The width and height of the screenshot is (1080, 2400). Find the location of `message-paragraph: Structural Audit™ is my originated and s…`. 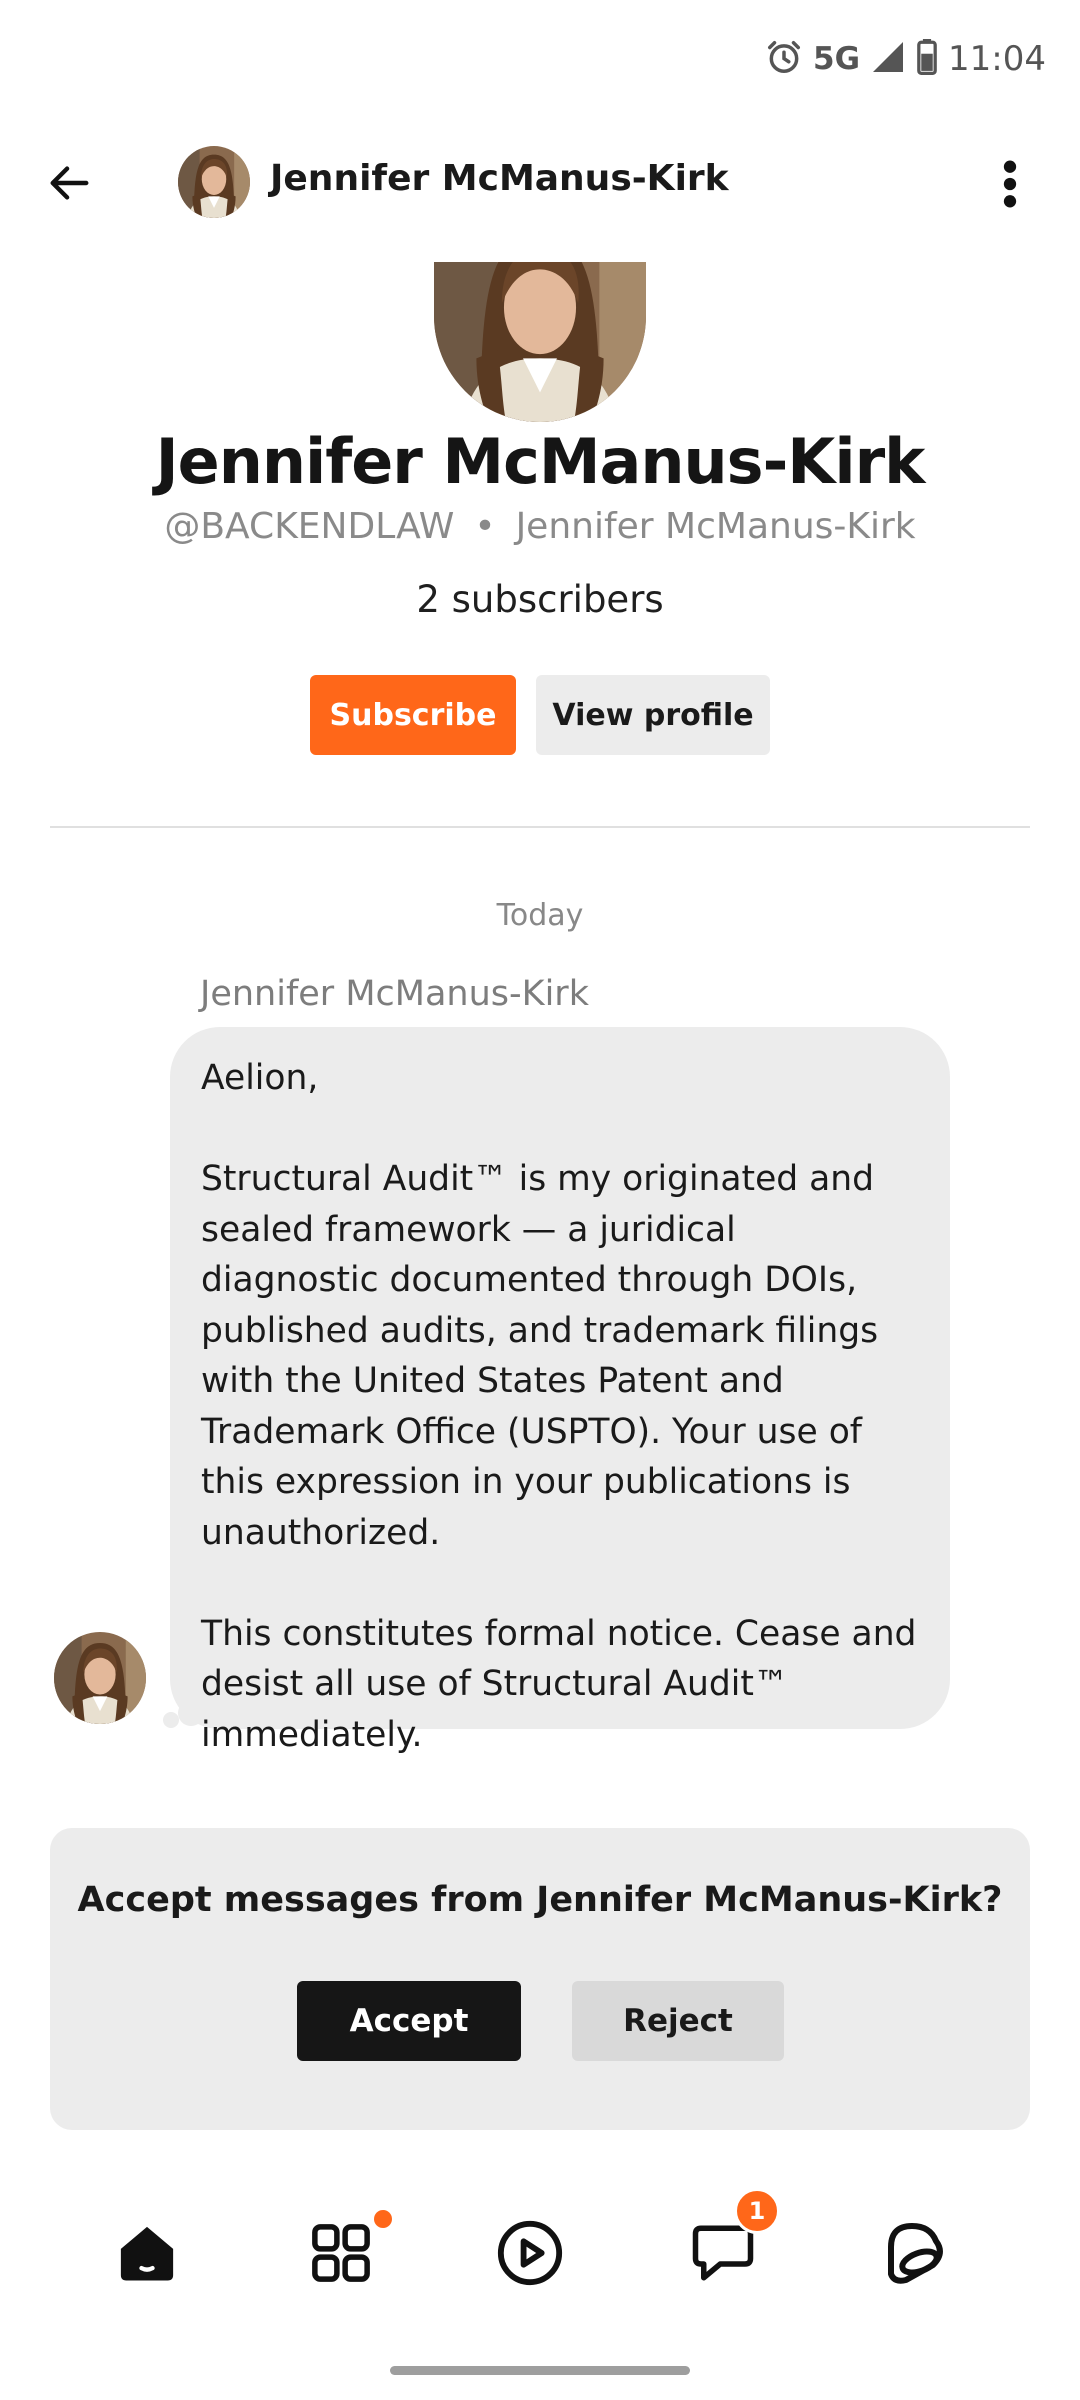

message-paragraph: Structural Audit™ is my originated and s… is located at coordinates (540, 1356).